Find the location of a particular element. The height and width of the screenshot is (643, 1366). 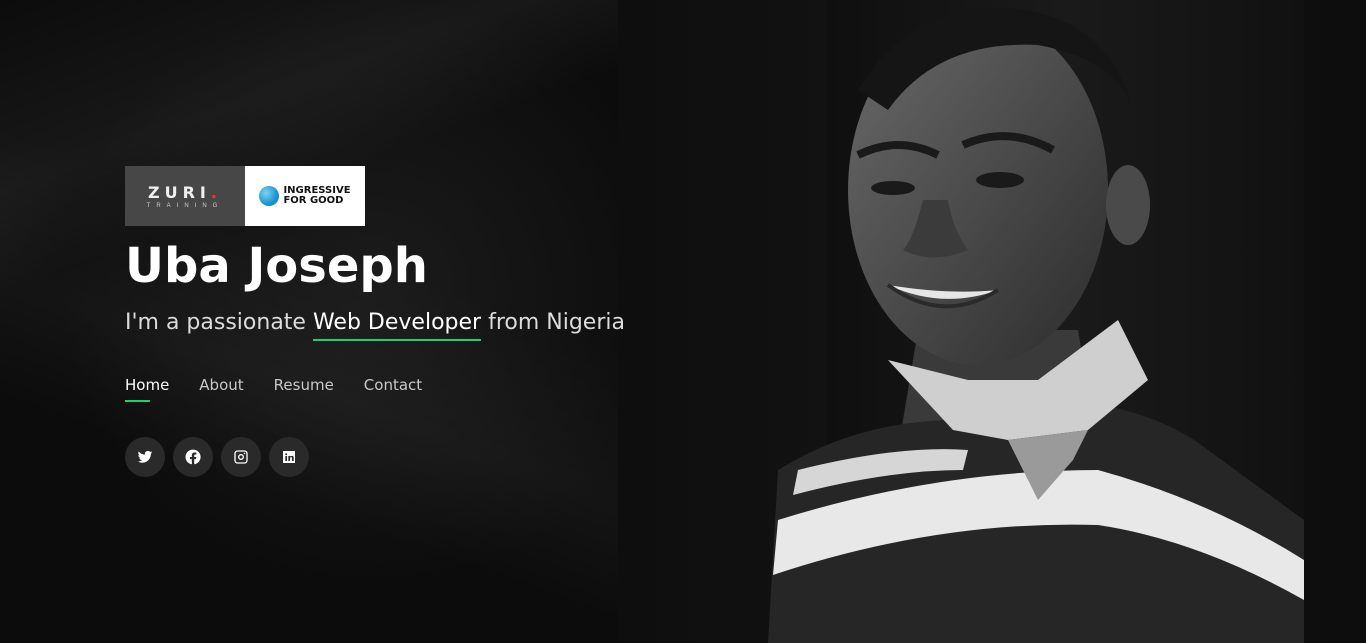

tagline-prefix: I'm a passionate is located at coordinates (219, 322).